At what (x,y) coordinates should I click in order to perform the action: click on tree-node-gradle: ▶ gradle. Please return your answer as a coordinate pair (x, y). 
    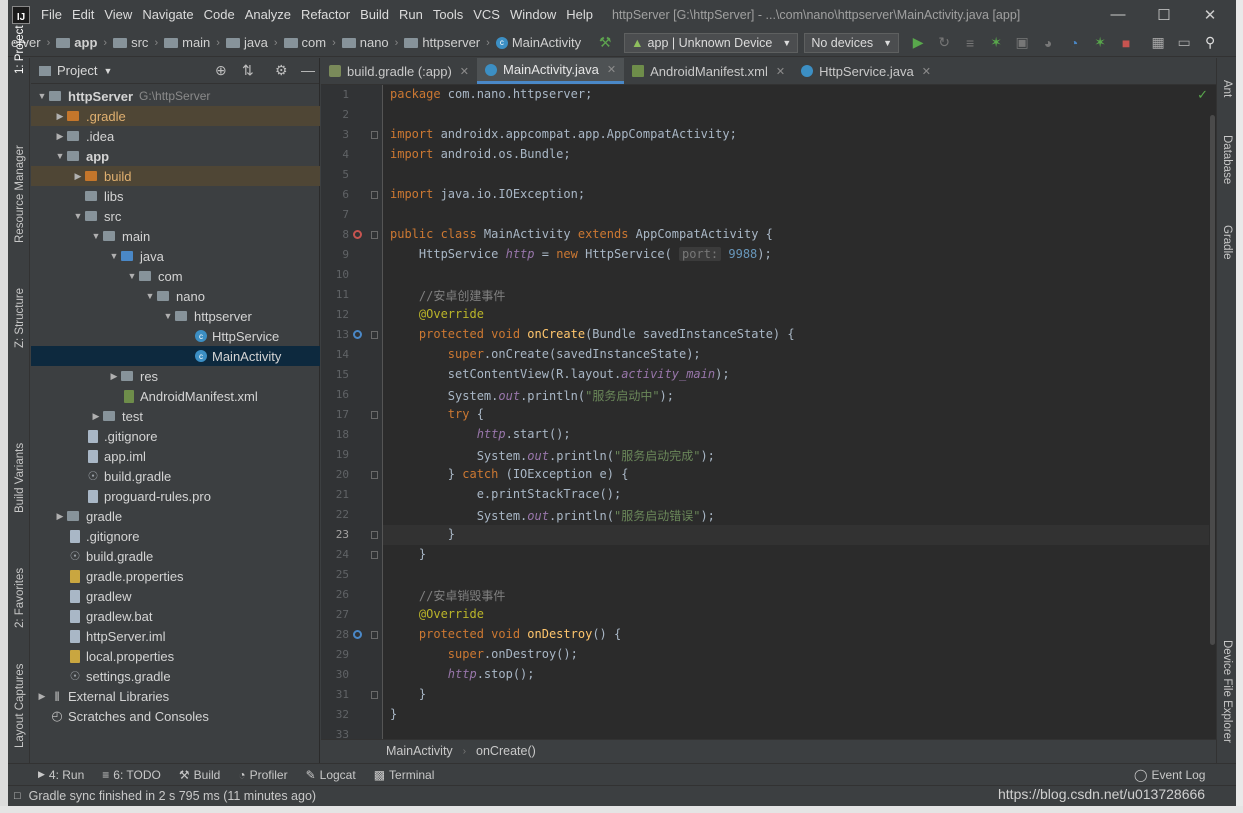
    Looking at the image, I should click on (175, 516).